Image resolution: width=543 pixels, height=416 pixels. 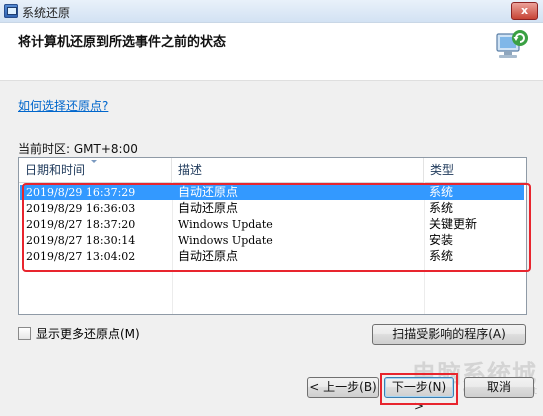 I want to click on table-row: 2019/8/27 18:30:14 Windows Update 安装, so click(x=272, y=240).